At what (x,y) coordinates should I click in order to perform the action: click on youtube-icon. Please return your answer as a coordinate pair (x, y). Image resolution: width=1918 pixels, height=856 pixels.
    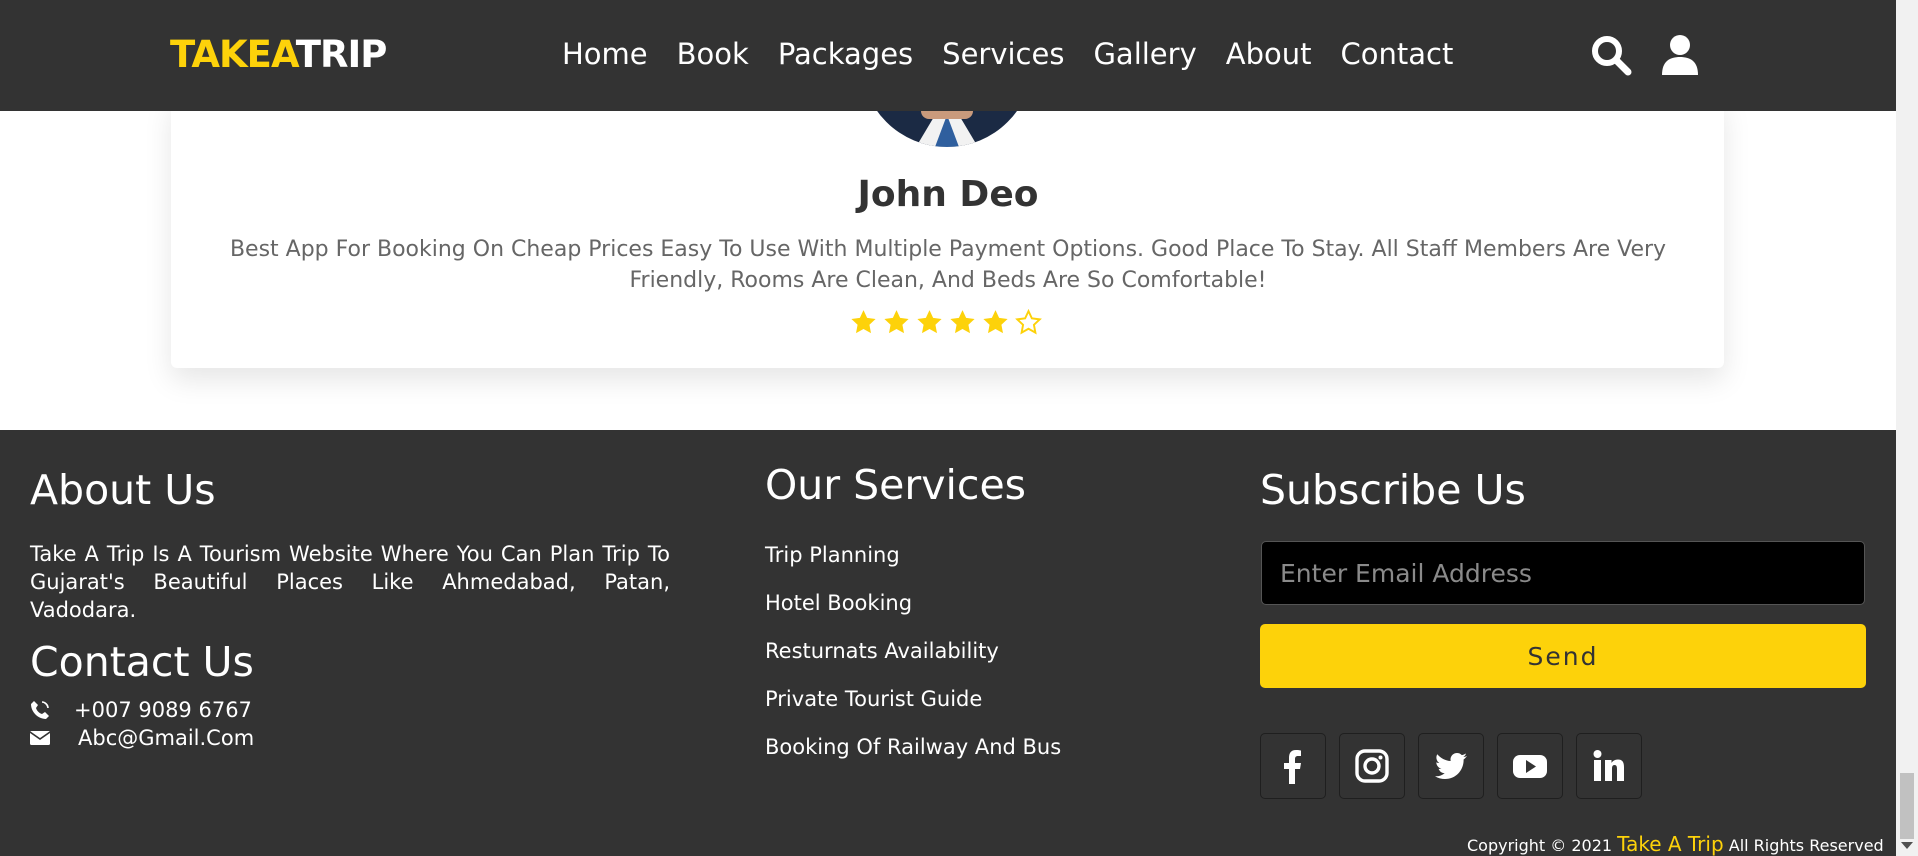
    Looking at the image, I should click on (1530, 766).